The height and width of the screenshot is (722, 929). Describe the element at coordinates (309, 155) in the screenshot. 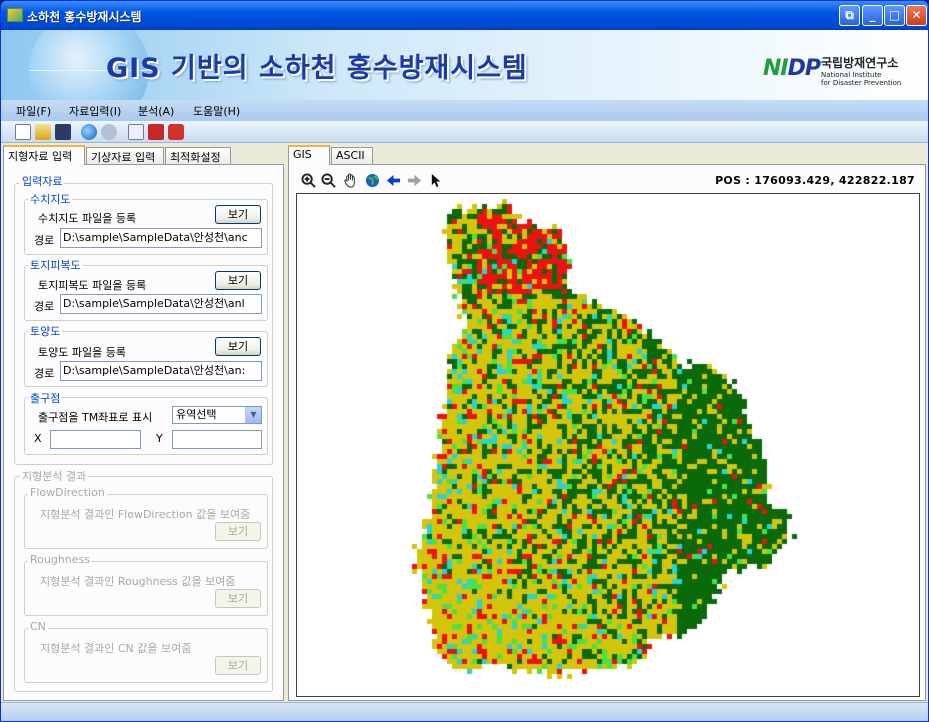

I see `tab-gis: GIS` at that location.